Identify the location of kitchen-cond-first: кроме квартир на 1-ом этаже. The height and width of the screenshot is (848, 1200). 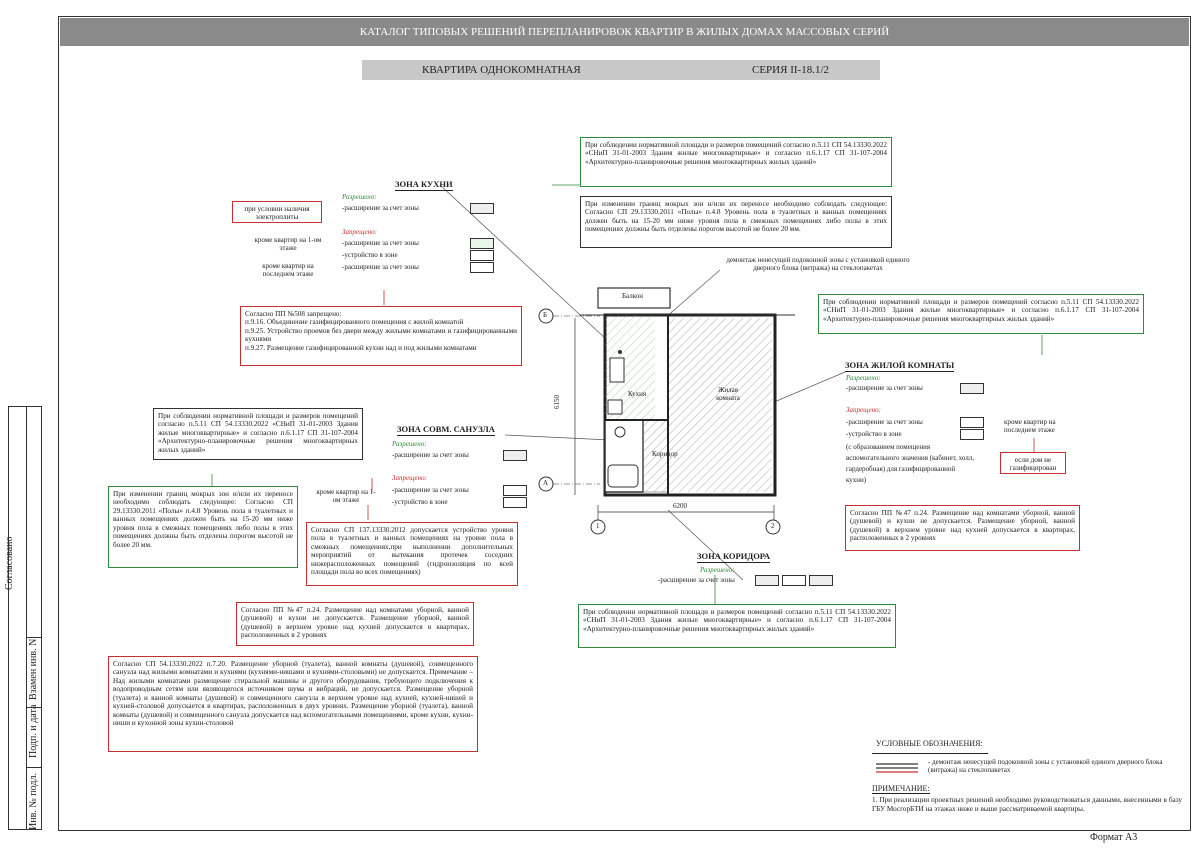
(288, 244).